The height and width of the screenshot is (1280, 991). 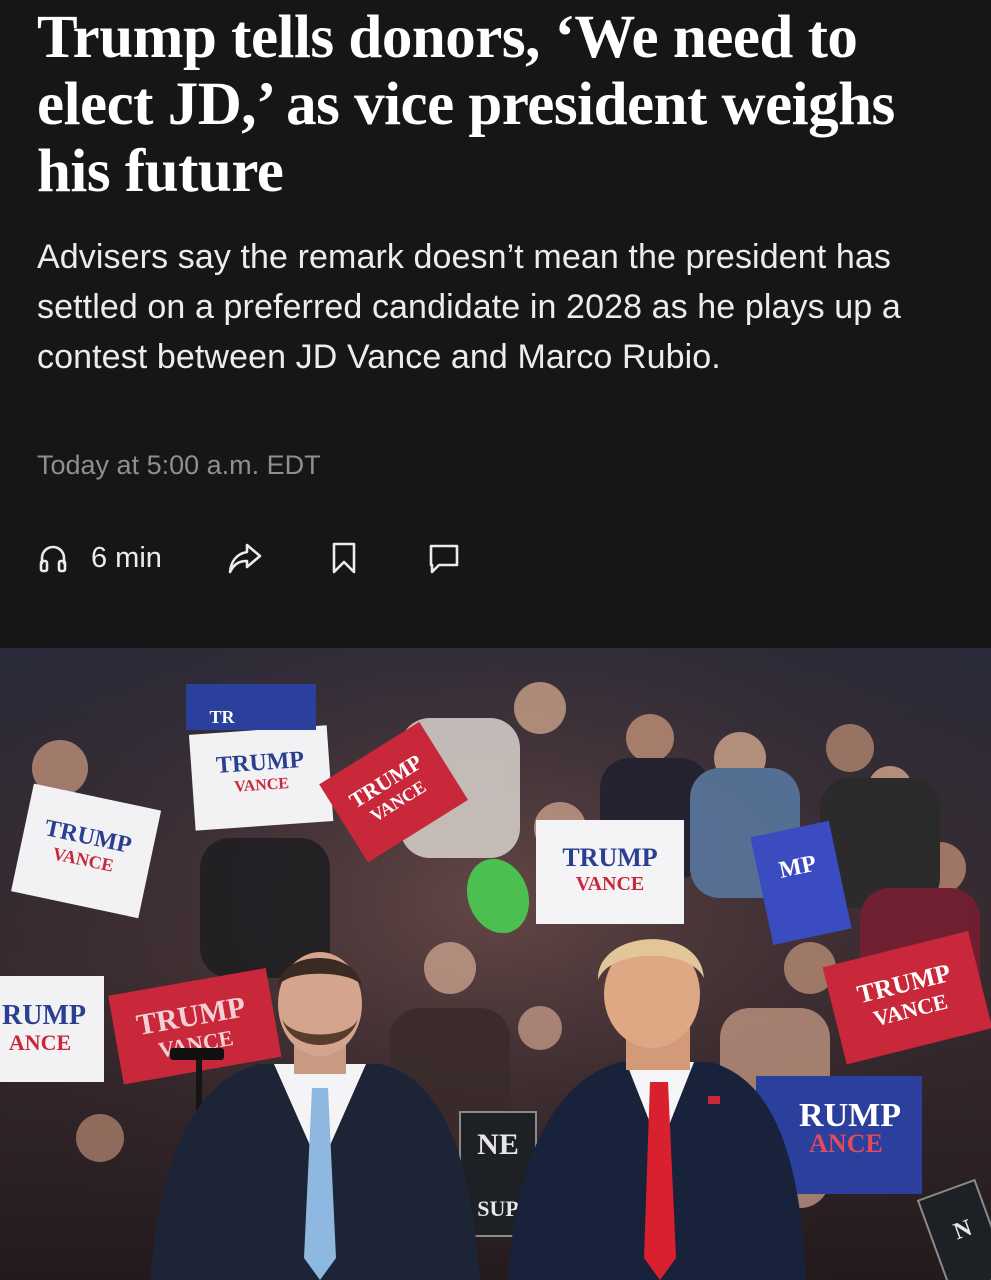 I want to click on bookmark-icon, so click(x=344, y=558).